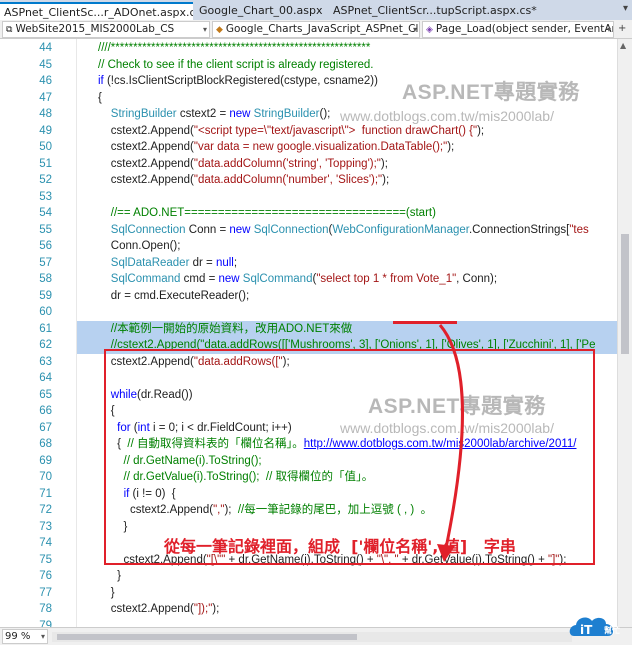  Describe the element at coordinates (42, 636) in the screenshot. I see `chevron-down-icon: ▾` at that location.